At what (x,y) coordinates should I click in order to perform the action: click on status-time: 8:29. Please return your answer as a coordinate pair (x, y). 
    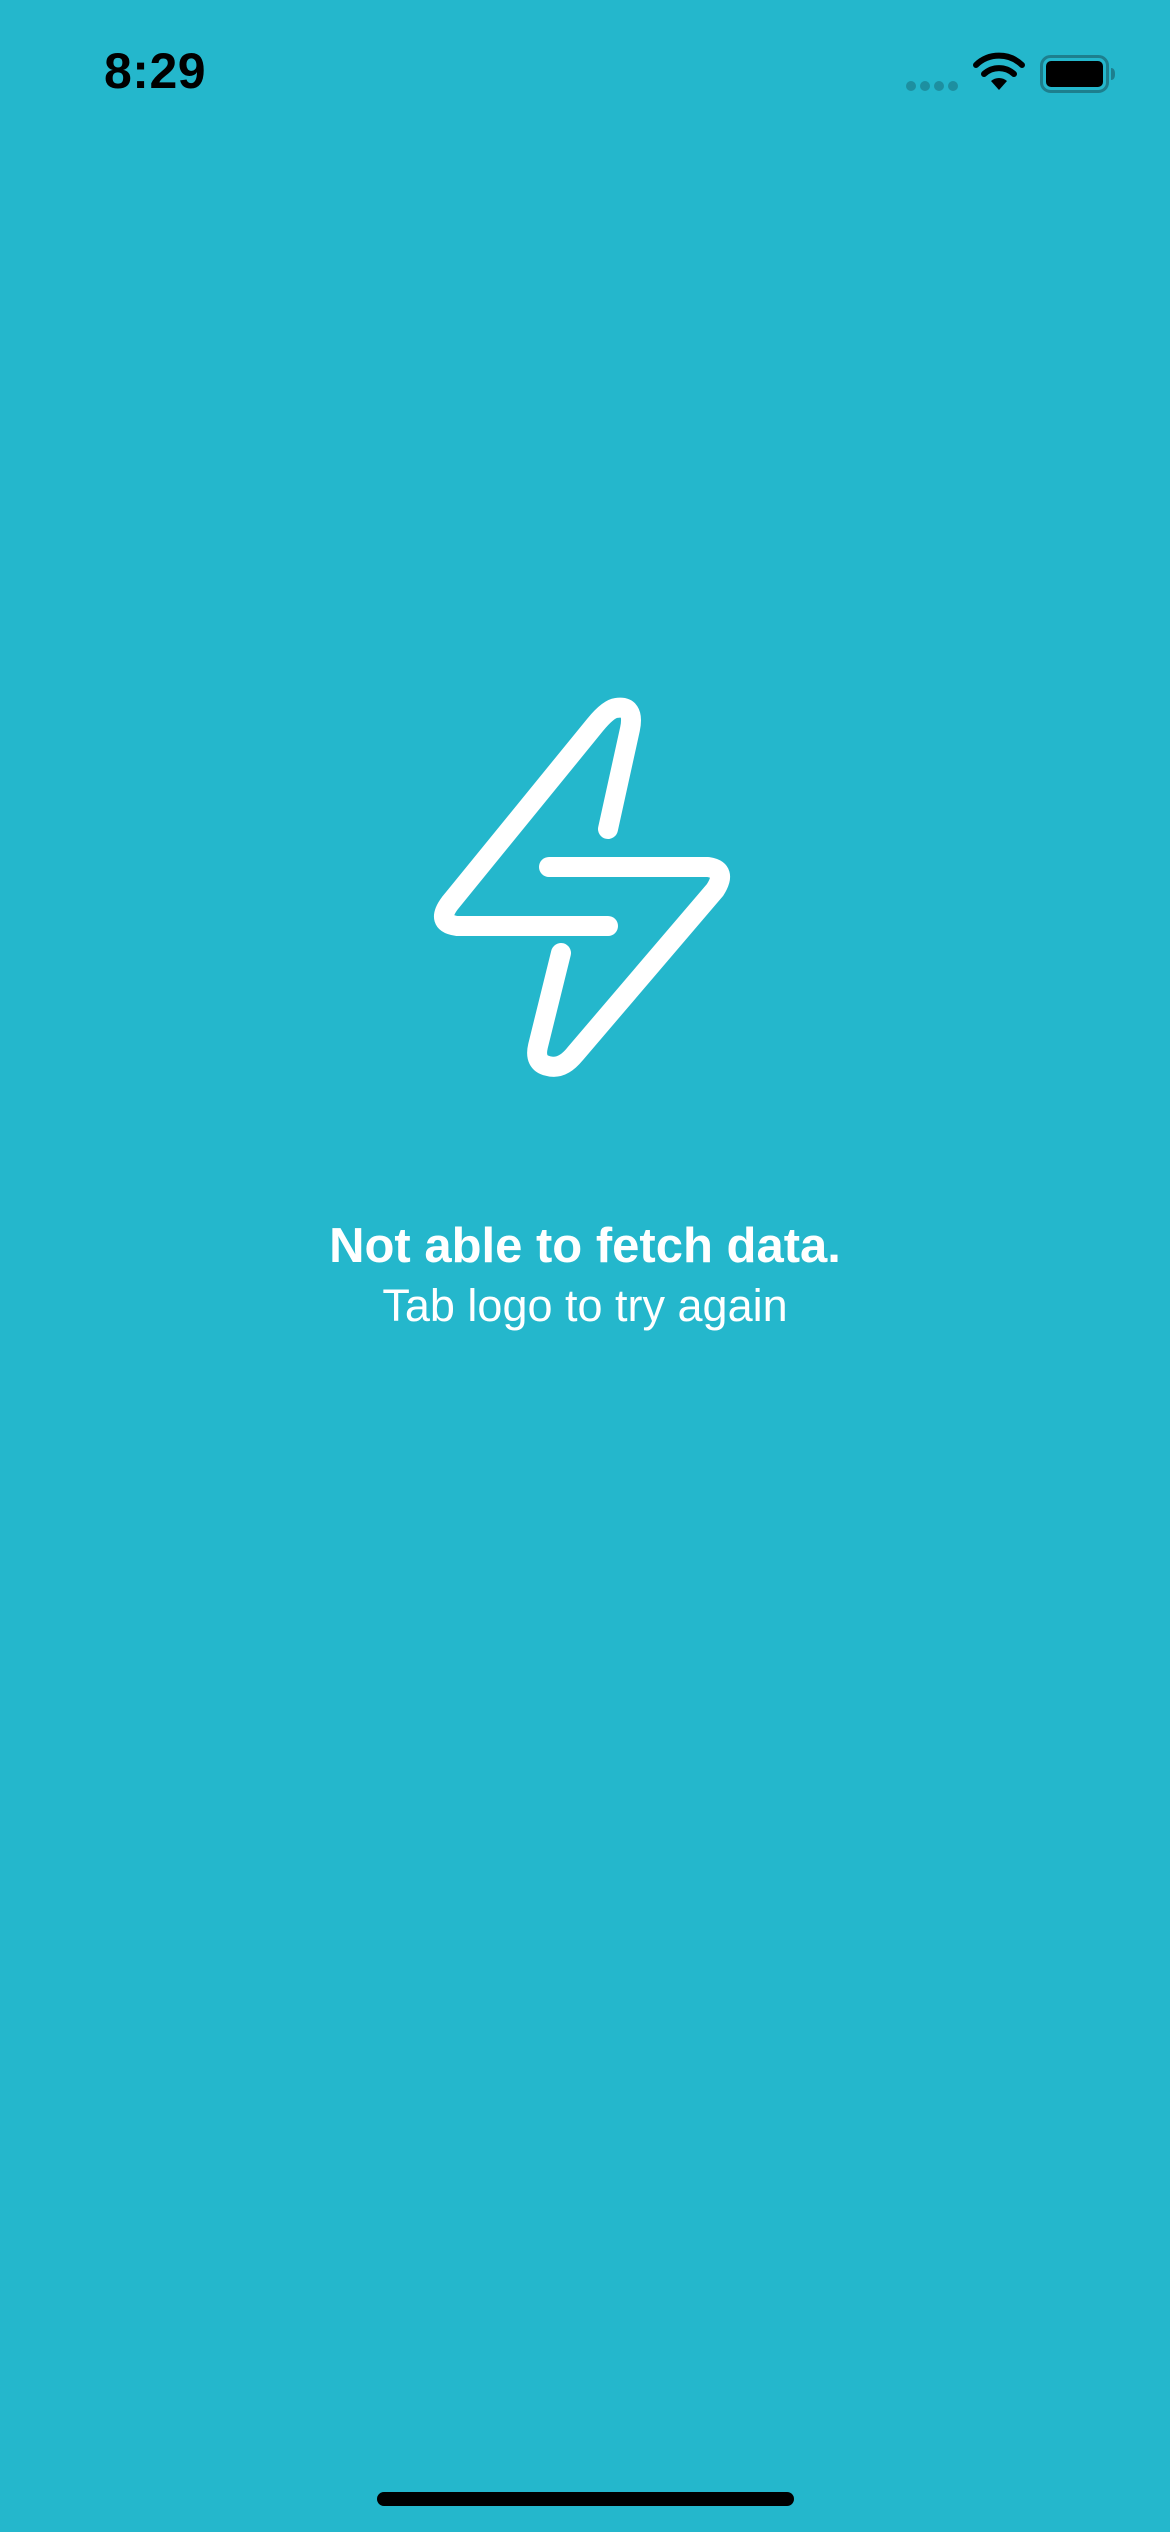
    Looking at the image, I should click on (155, 71).